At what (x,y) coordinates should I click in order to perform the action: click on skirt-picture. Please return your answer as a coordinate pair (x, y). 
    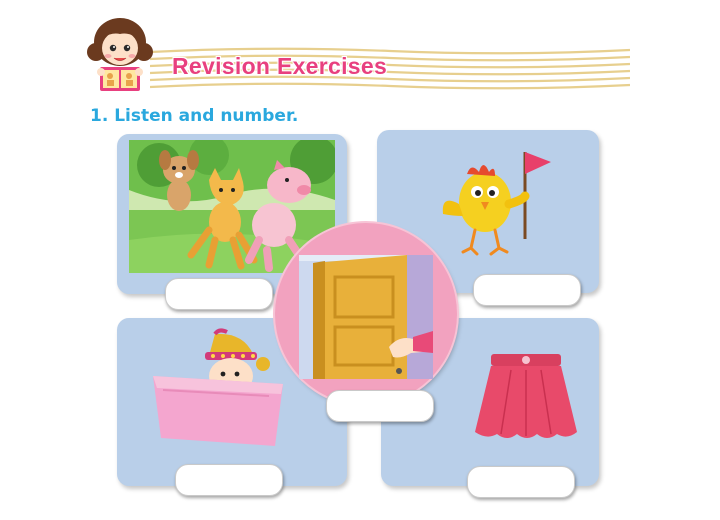
    Looking at the image, I should click on (526, 396).